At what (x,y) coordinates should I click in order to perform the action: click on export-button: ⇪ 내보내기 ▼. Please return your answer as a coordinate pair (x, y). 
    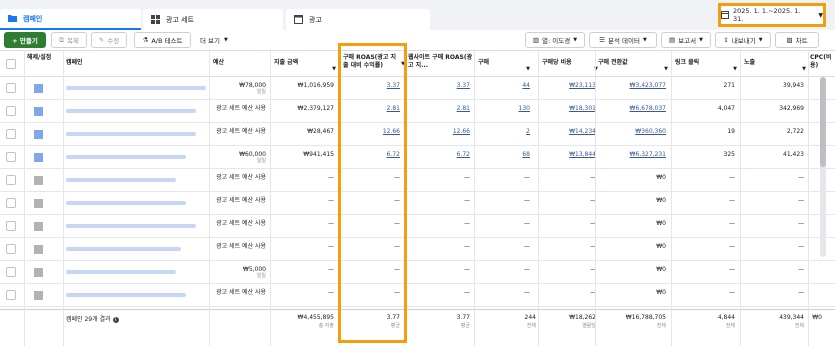
    Looking at the image, I should click on (743, 40).